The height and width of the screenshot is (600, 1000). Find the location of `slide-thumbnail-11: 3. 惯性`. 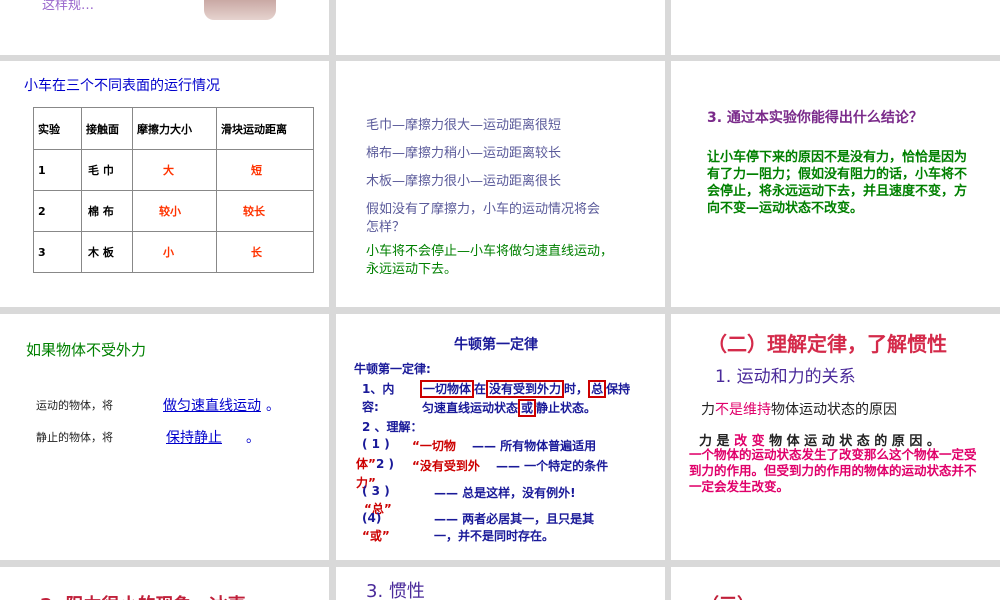

slide-thumbnail-11: 3. 惯性 is located at coordinates (500, 583).